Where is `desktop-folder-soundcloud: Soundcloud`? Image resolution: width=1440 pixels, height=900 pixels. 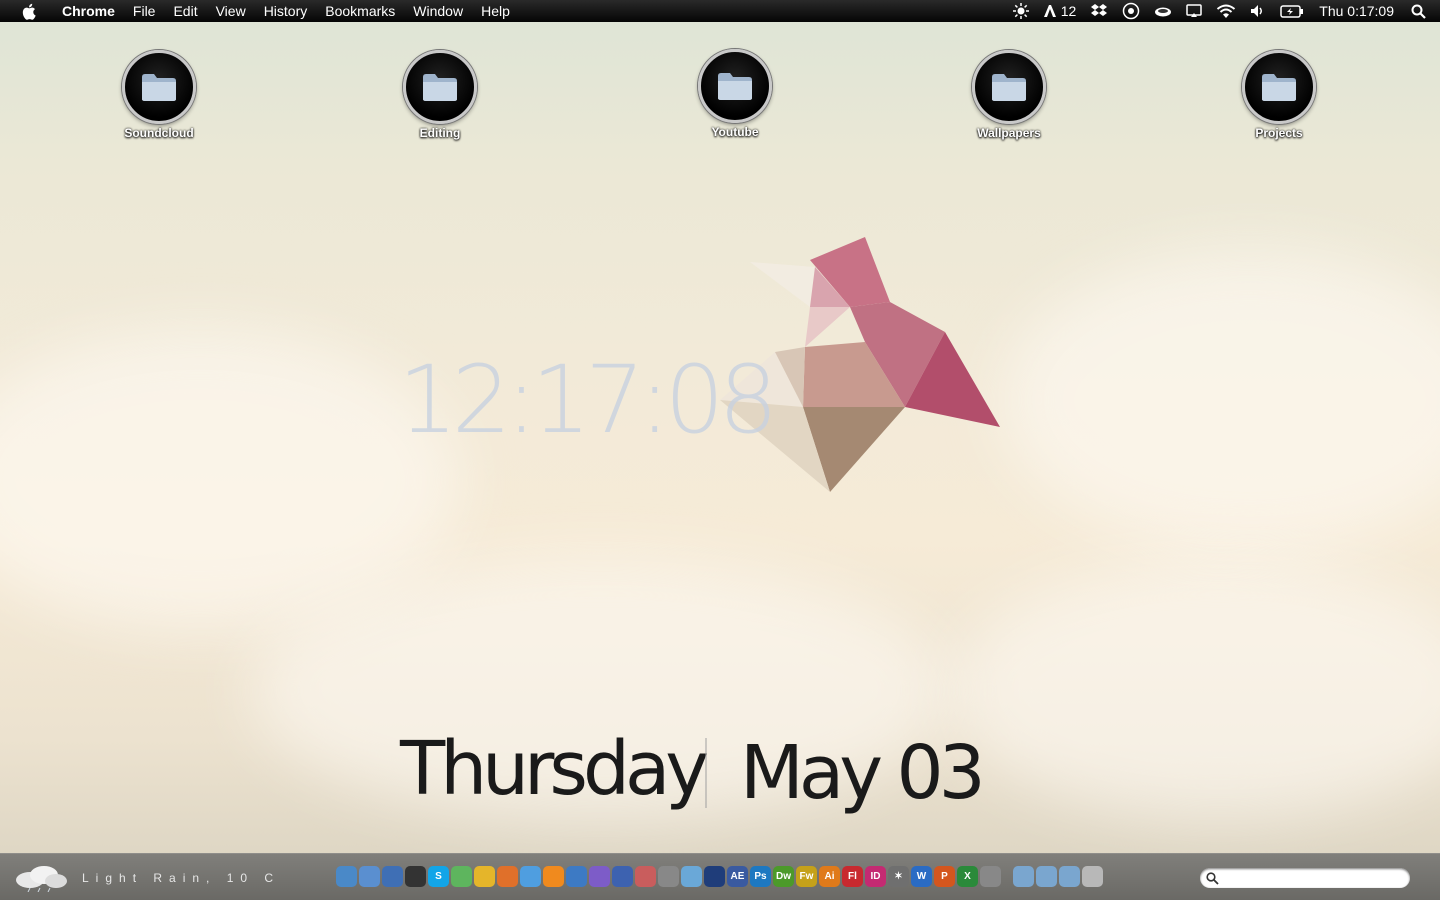 desktop-folder-soundcloud: Soundcloud is located at coordinates (159, 95).